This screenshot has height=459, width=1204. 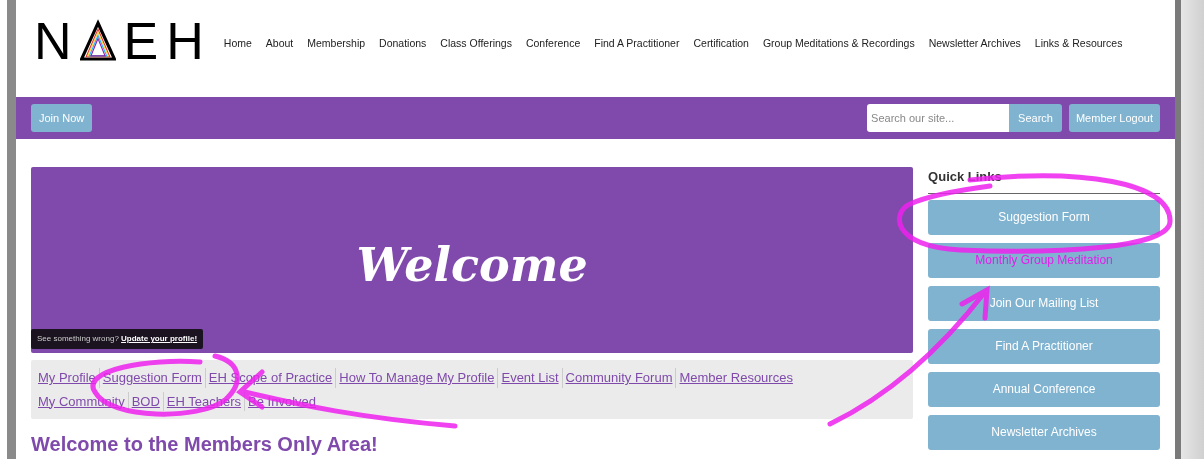 What do you see at coordinates (974, 44) in the screenshot?
I see `nav-link: Newsletter Archives` at bounding box center [974, 44].